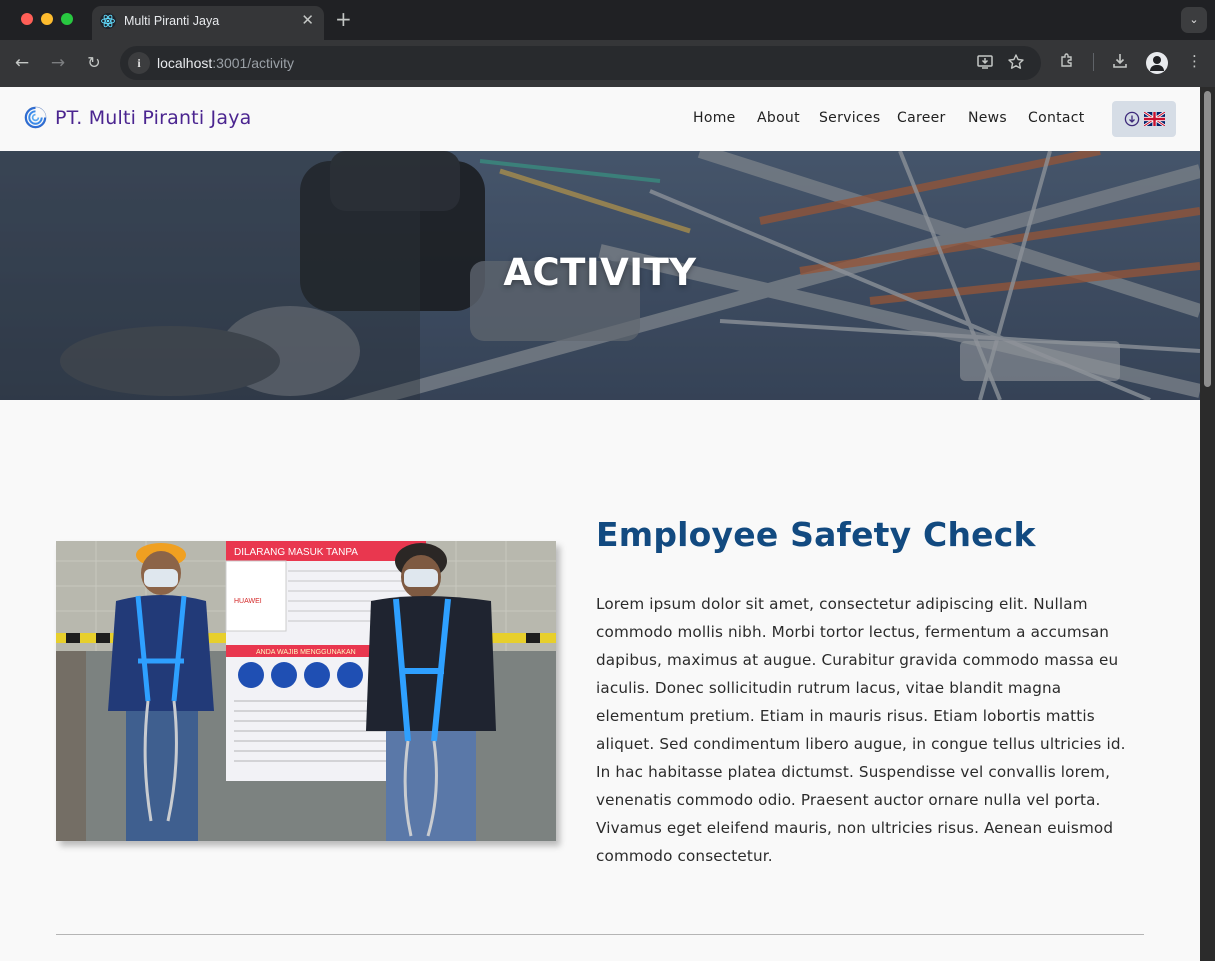  I want to click on nav-about: About, so click(778, 118).